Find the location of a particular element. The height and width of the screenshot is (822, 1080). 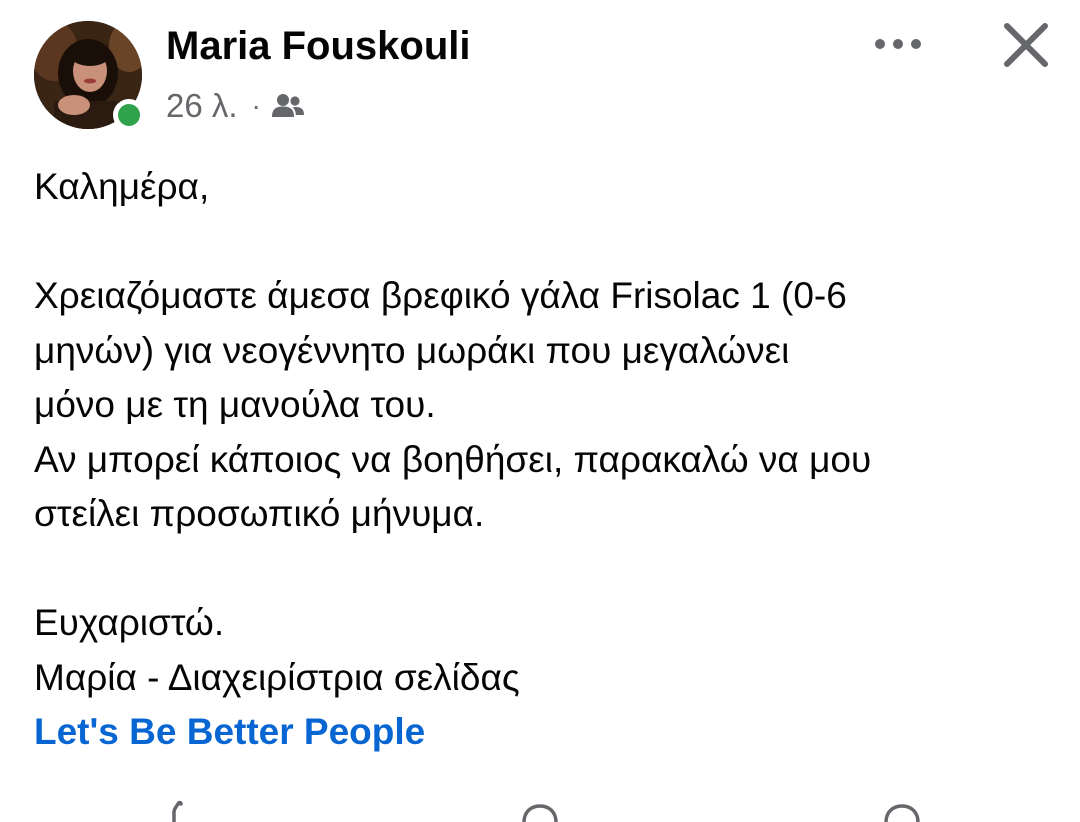

author-avatar is located at coordinates (89, 76).